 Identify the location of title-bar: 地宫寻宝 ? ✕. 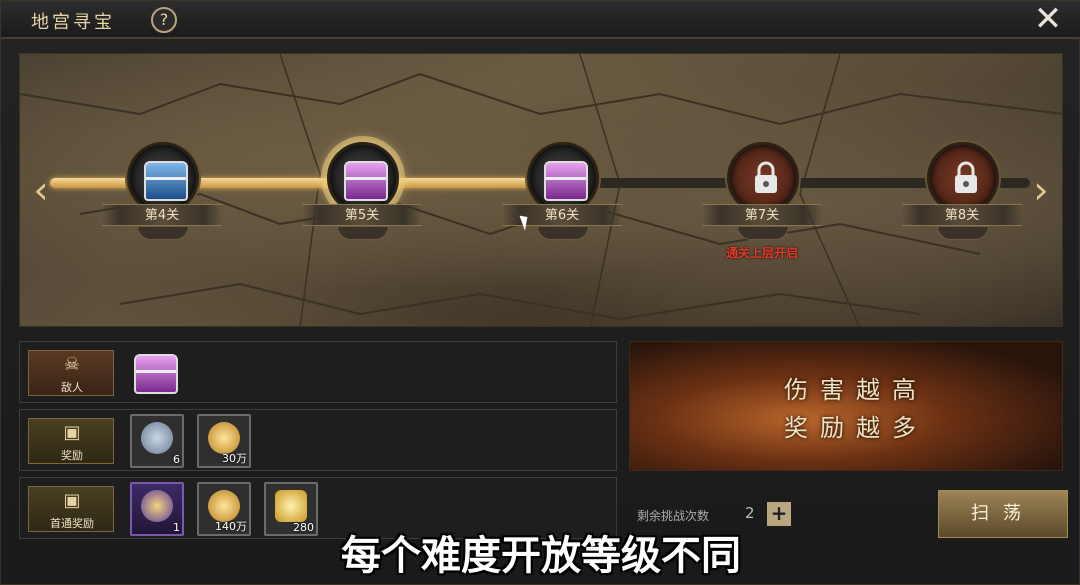
(540, 20).